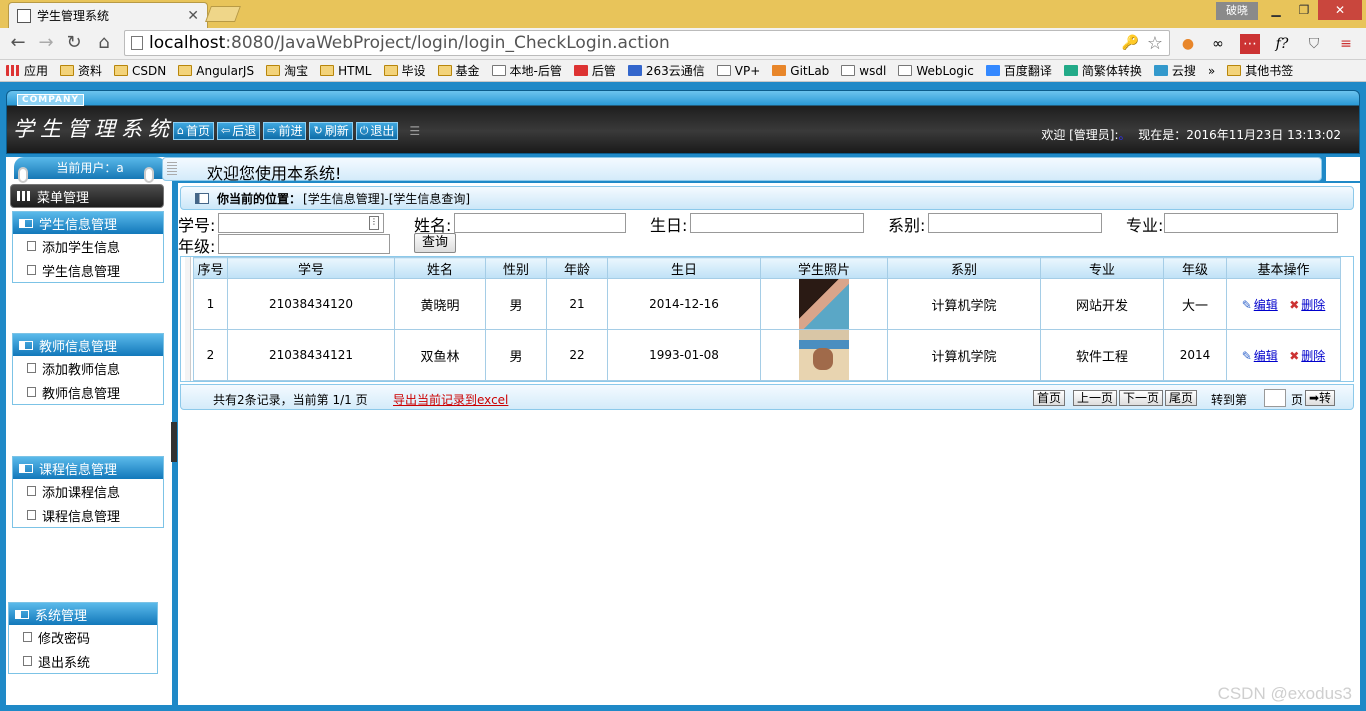 The image size is (1366, 711). What do you see at coordinates (216, 71) in the screenshot?
I see `bookmark-item: AngularJS` at bounding box center [216, 71].